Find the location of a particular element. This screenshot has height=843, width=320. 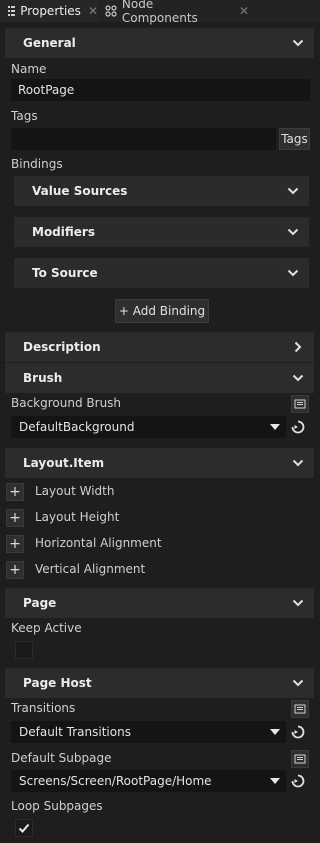

section-title: Description is located at coordinates (62, 347).